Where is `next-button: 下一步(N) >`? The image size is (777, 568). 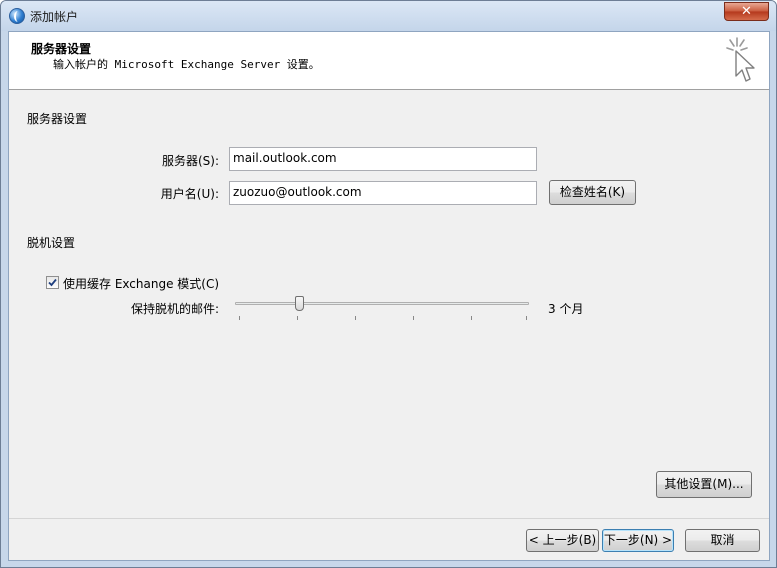
next-button: 下一步(N) > is located at coordinates (638, 540).